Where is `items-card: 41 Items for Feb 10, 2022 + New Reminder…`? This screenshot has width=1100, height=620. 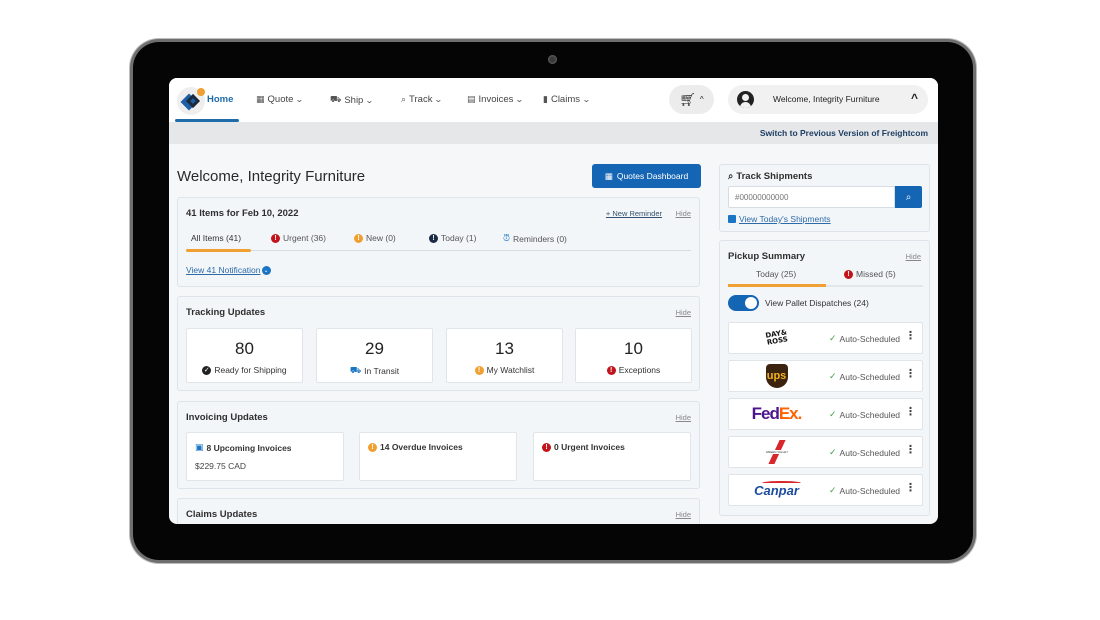 items-card: 41 Items for Feb 10, 2022 + New Reminder… is located at coordinates (438, 242).